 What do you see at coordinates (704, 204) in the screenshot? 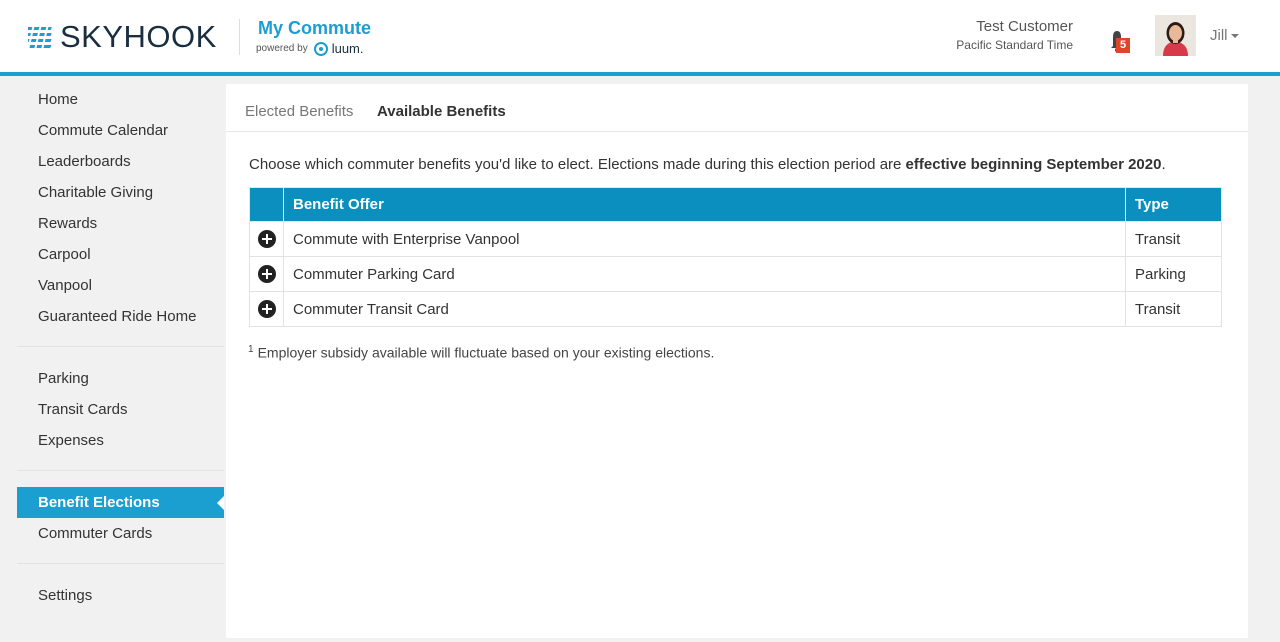
I see `table-header-offer: Benefit Offer` at bounding box center [704, 204].